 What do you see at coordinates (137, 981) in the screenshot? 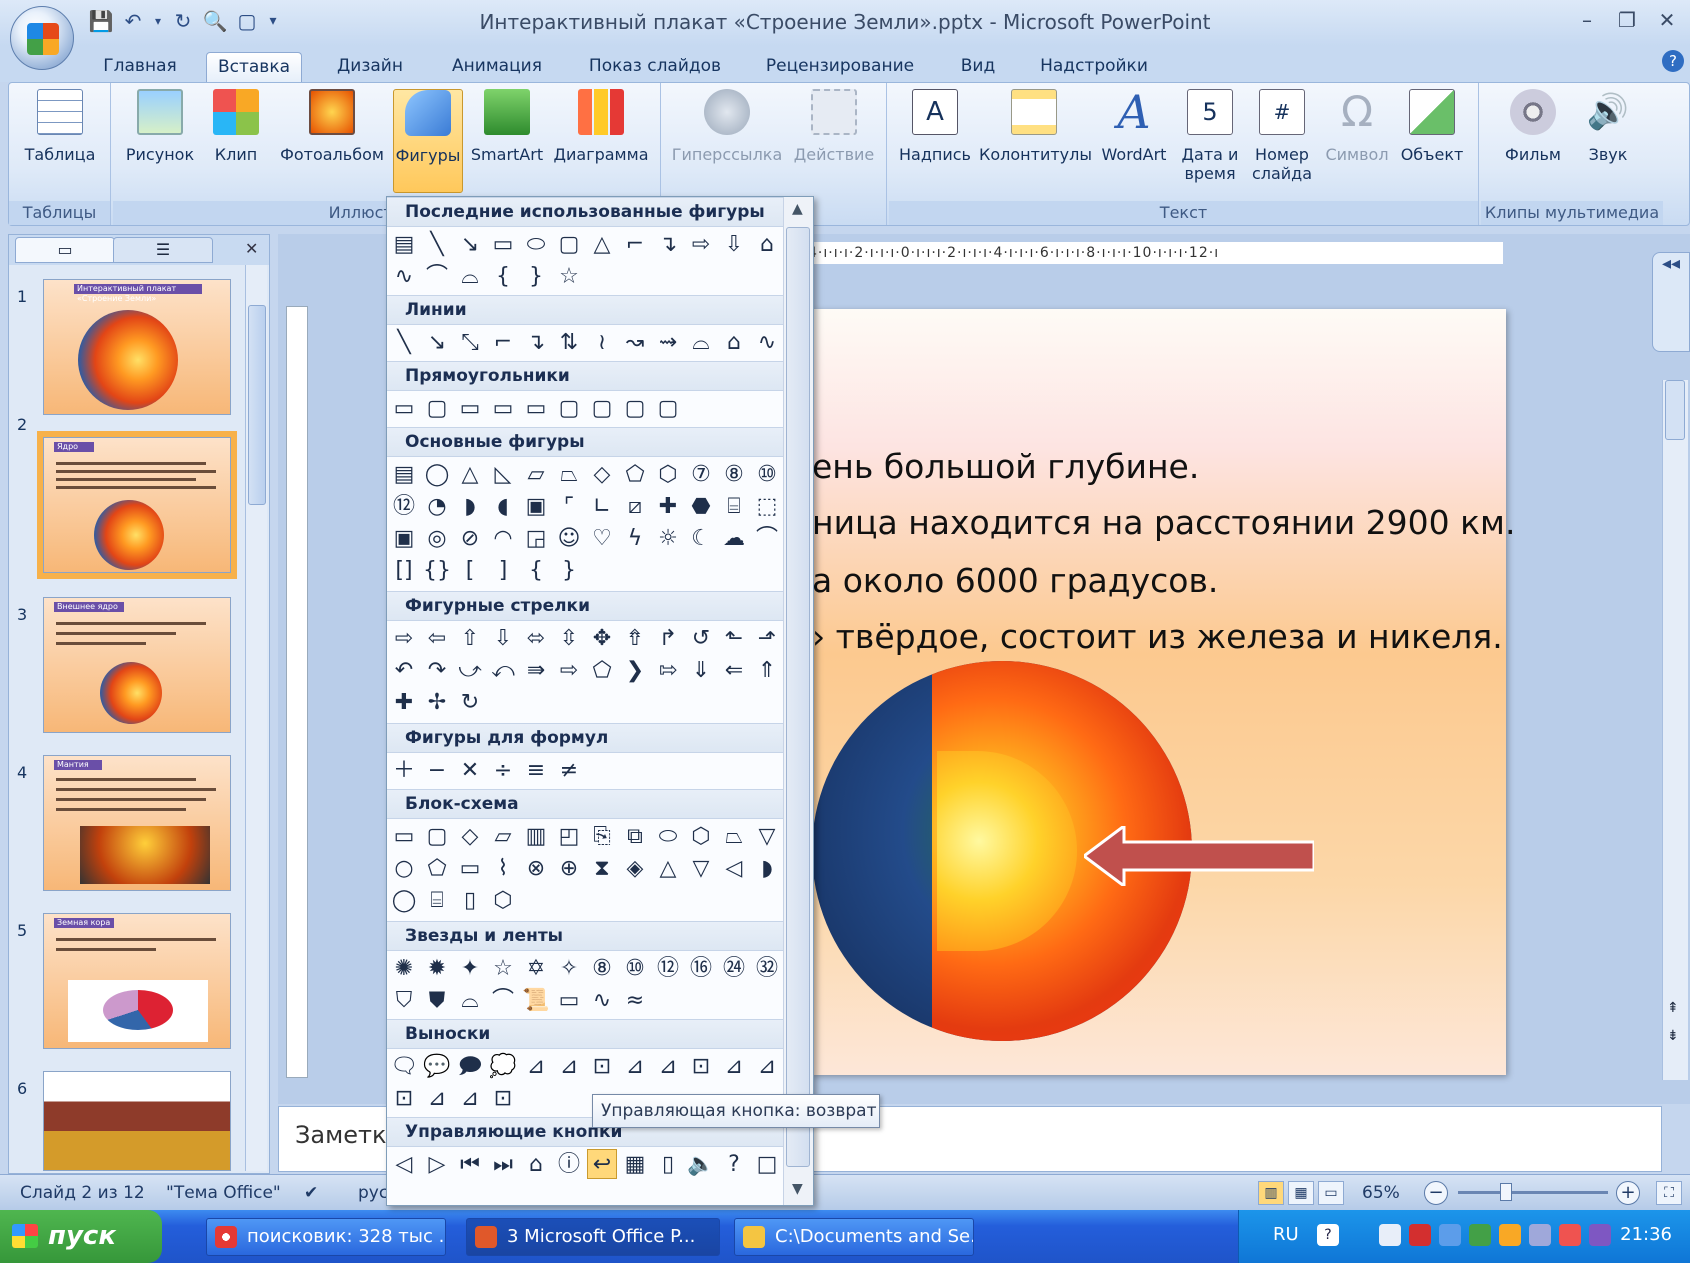
I see `slide-thumbnail-5: Земная кора` at bounding box center [137, 981].